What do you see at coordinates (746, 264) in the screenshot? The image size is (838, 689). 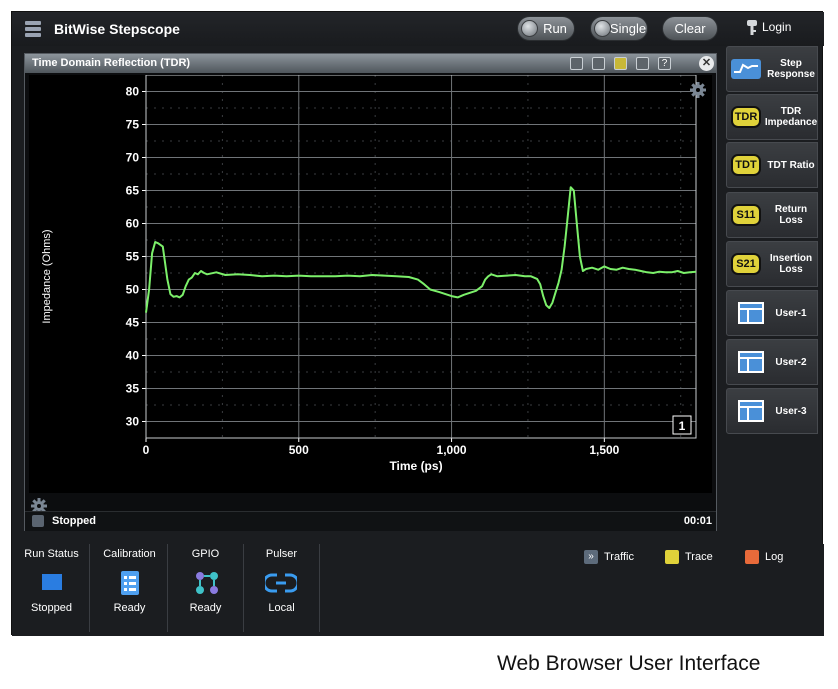 I see `s21-badge-icon: S21` at bounding box center [746, 264].